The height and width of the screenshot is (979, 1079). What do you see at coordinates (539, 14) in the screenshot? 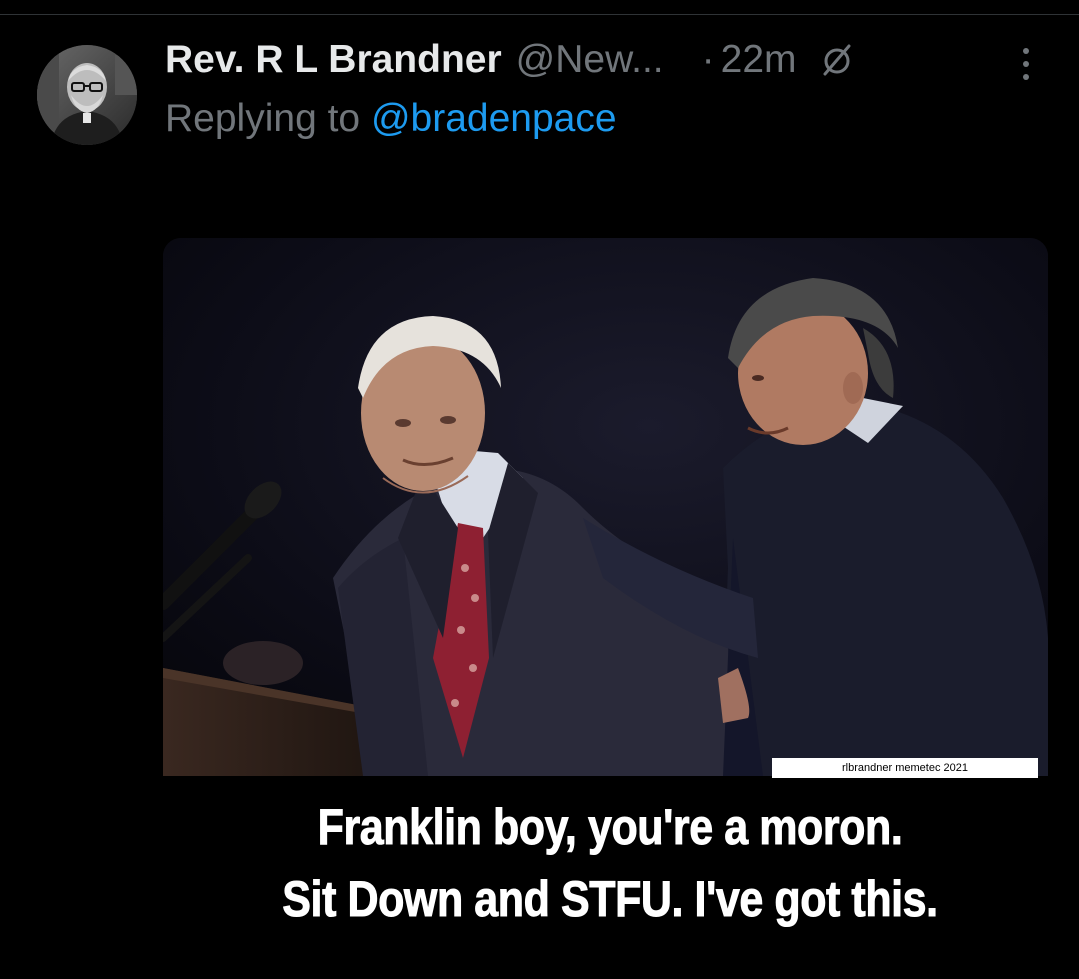
I see `top-divider` at bounding box center [539, 14].